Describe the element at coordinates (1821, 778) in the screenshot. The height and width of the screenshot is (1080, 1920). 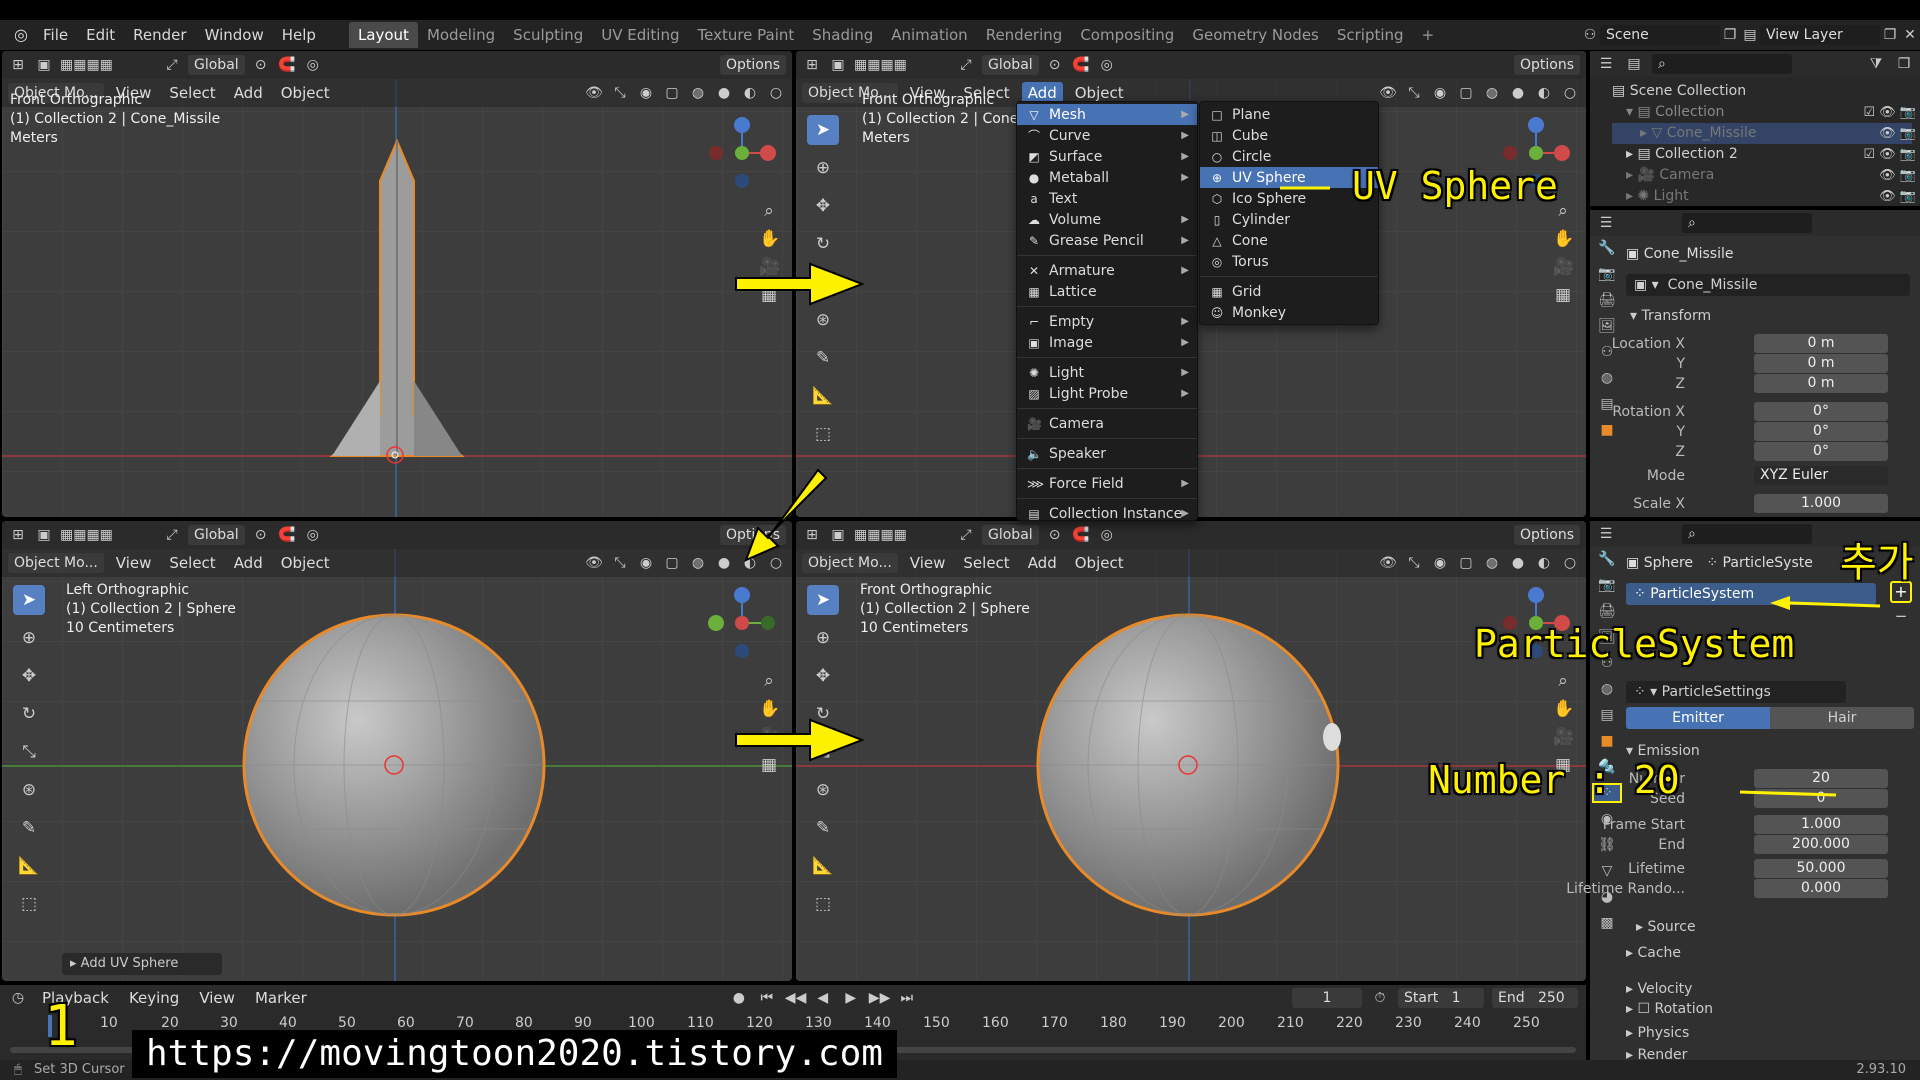
I see `particle-number-field: 20` at that location.